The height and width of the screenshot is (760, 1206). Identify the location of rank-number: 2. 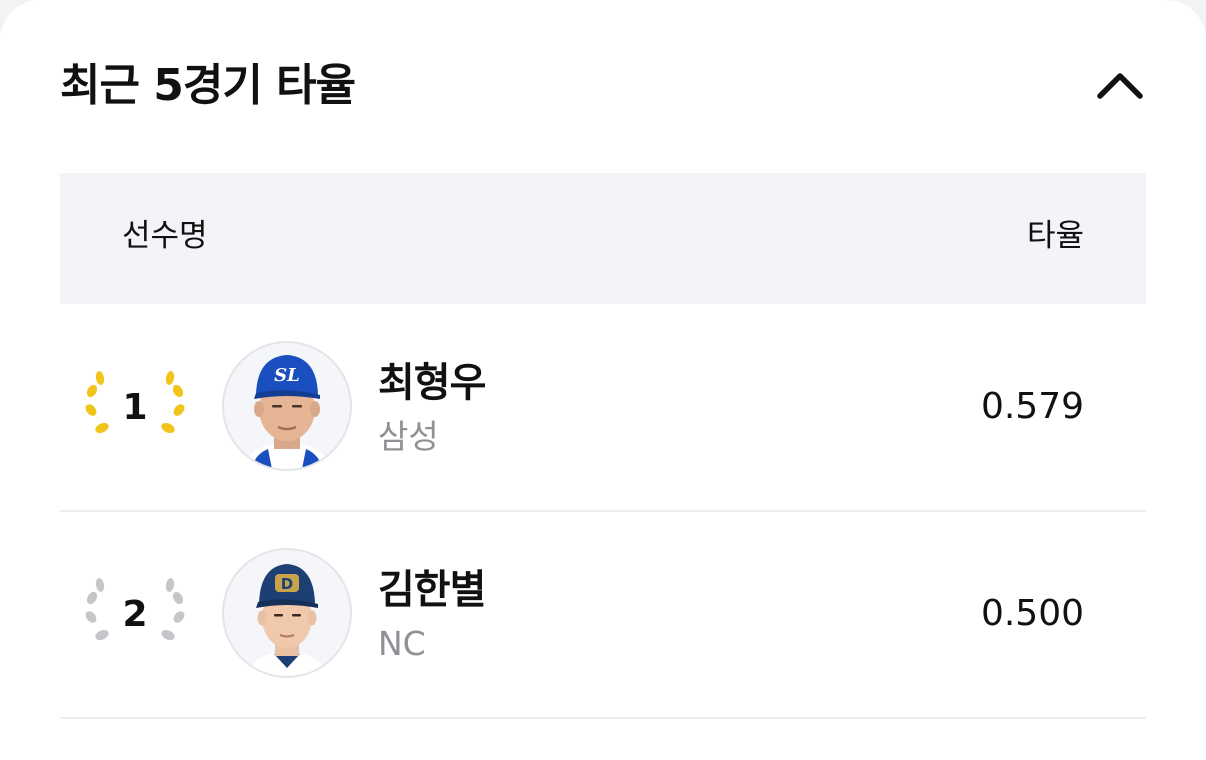
(135, 614).